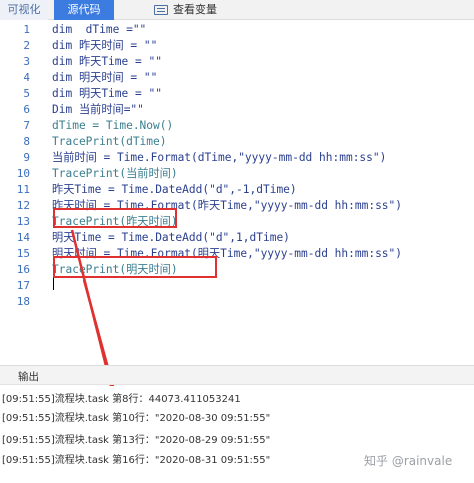 The image size is (474, 483). I want to click on line-number: 9, so click(26, 157).